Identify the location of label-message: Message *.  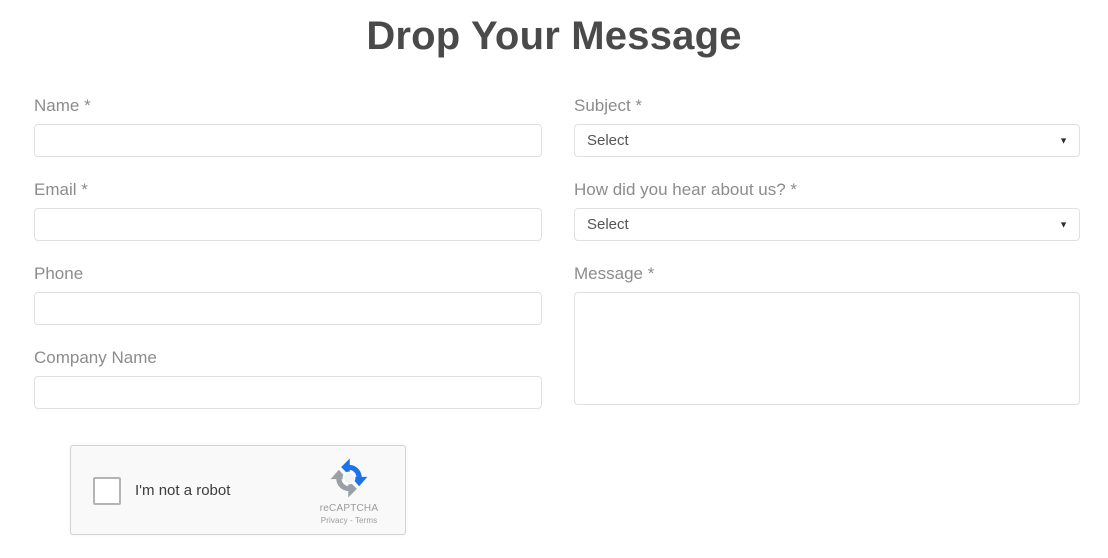
(614, 273).